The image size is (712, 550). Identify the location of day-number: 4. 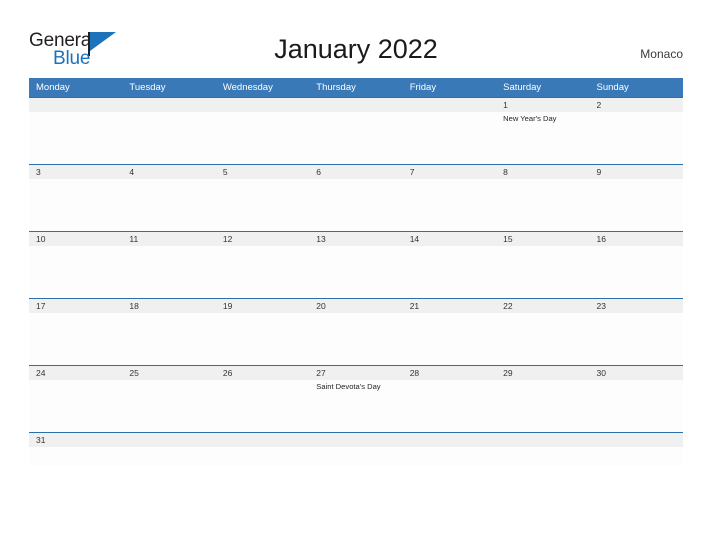
(168, 172).